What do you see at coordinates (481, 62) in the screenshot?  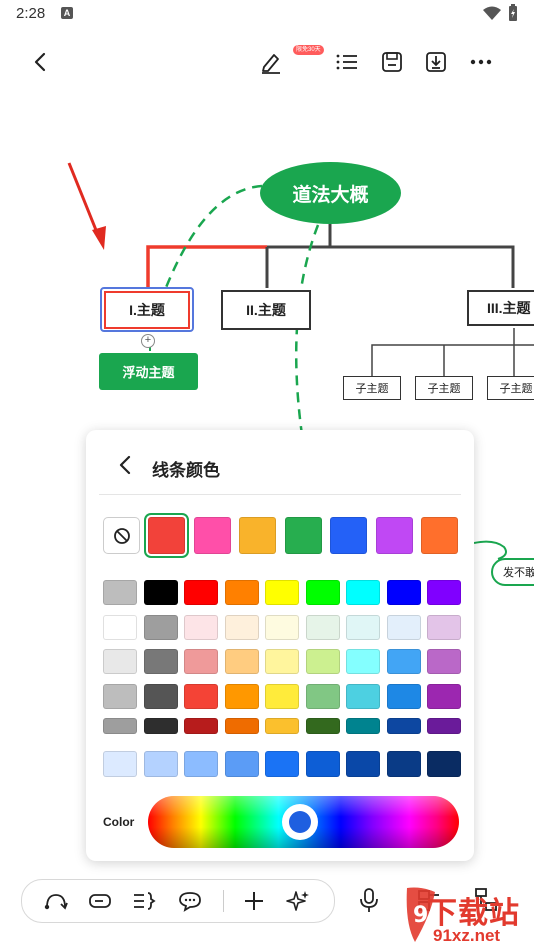 I see `more-button` at bounding box center [481, 62].